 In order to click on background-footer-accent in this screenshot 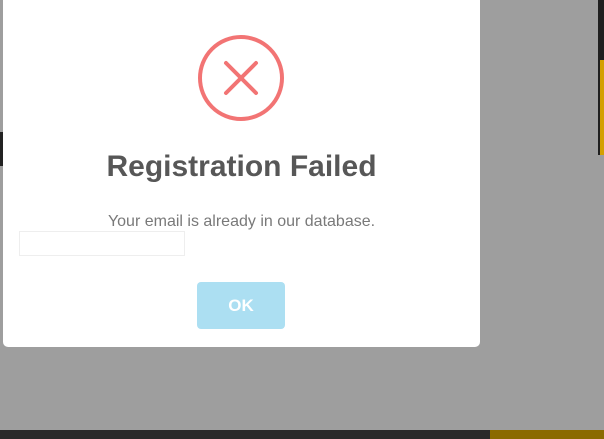, I will do `click(547, 434)`.